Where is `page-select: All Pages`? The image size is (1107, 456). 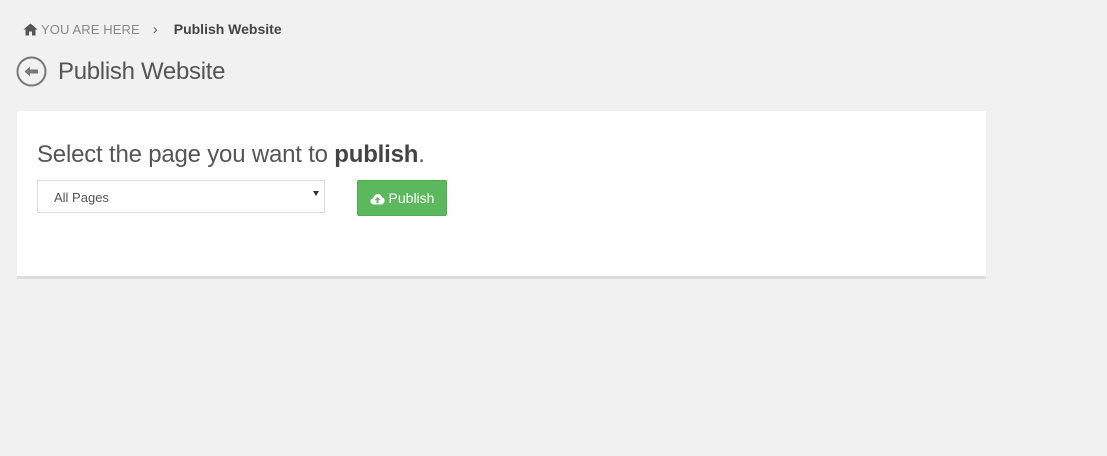 page-select: All Pages is located at coordinates (181, 196).